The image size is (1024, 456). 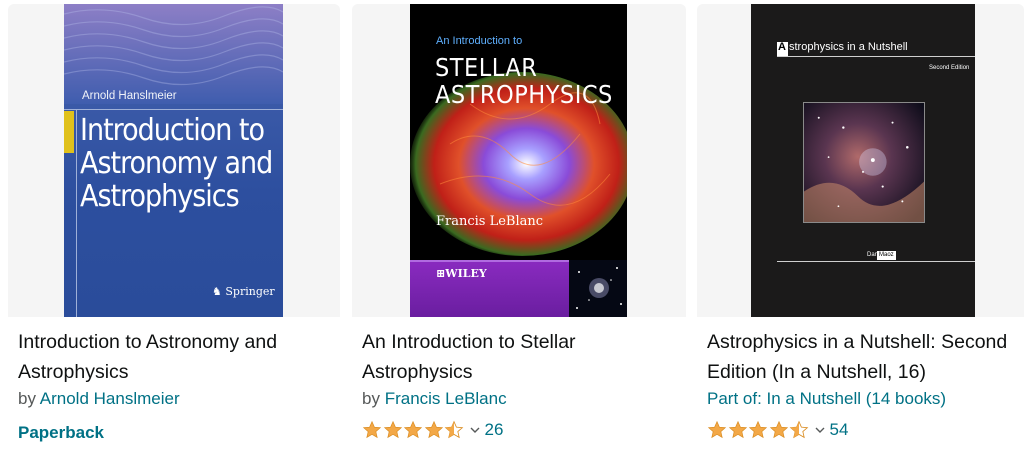 I want to click on cover-author: Francis LeBlanc, so click(x=490, y=221).